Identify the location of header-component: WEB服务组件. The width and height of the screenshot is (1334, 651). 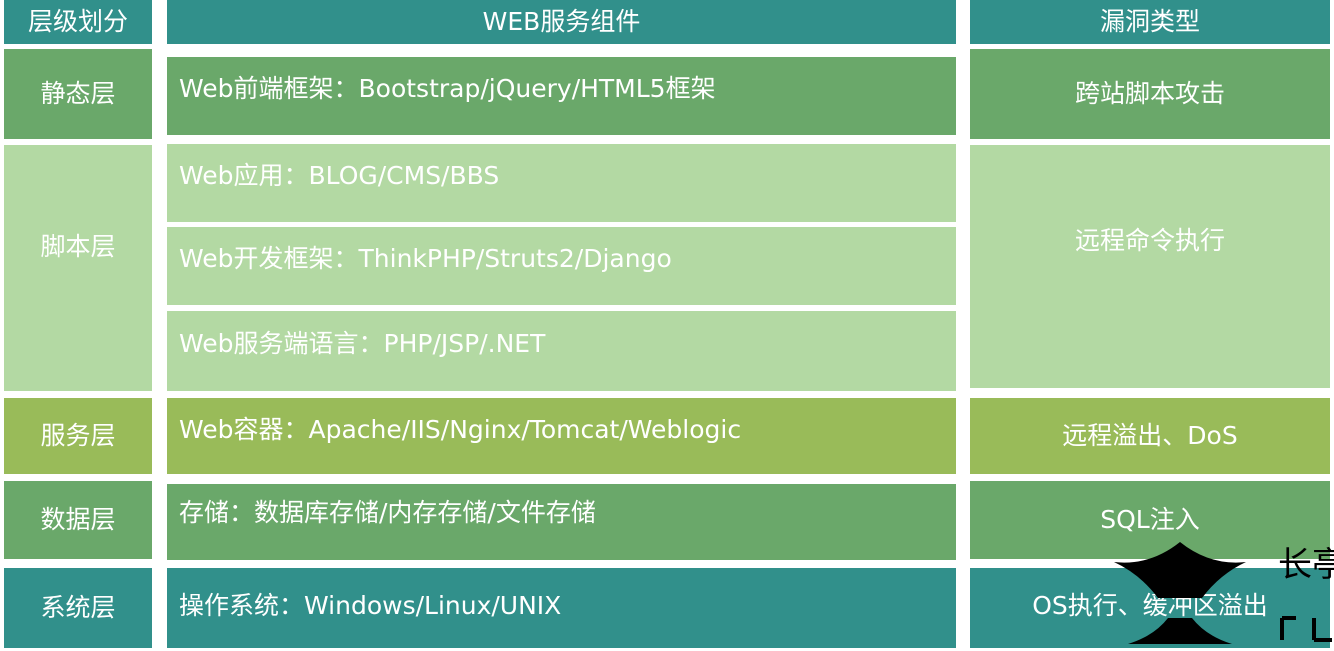
(561, 22).